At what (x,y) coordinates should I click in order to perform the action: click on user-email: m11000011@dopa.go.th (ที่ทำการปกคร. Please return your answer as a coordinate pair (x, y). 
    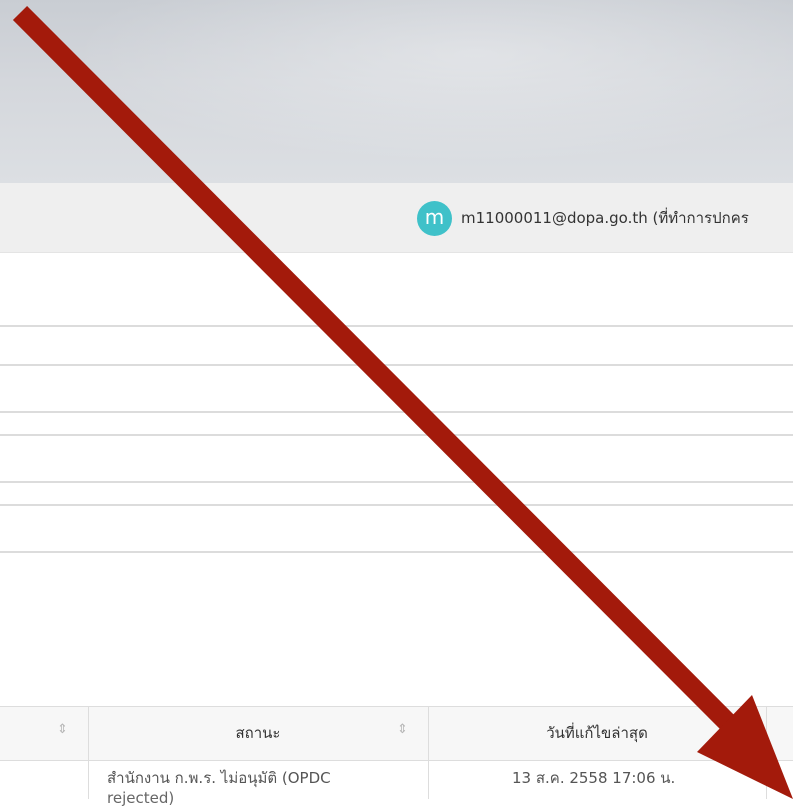
    Looking at the image, I should click on (605, 218).